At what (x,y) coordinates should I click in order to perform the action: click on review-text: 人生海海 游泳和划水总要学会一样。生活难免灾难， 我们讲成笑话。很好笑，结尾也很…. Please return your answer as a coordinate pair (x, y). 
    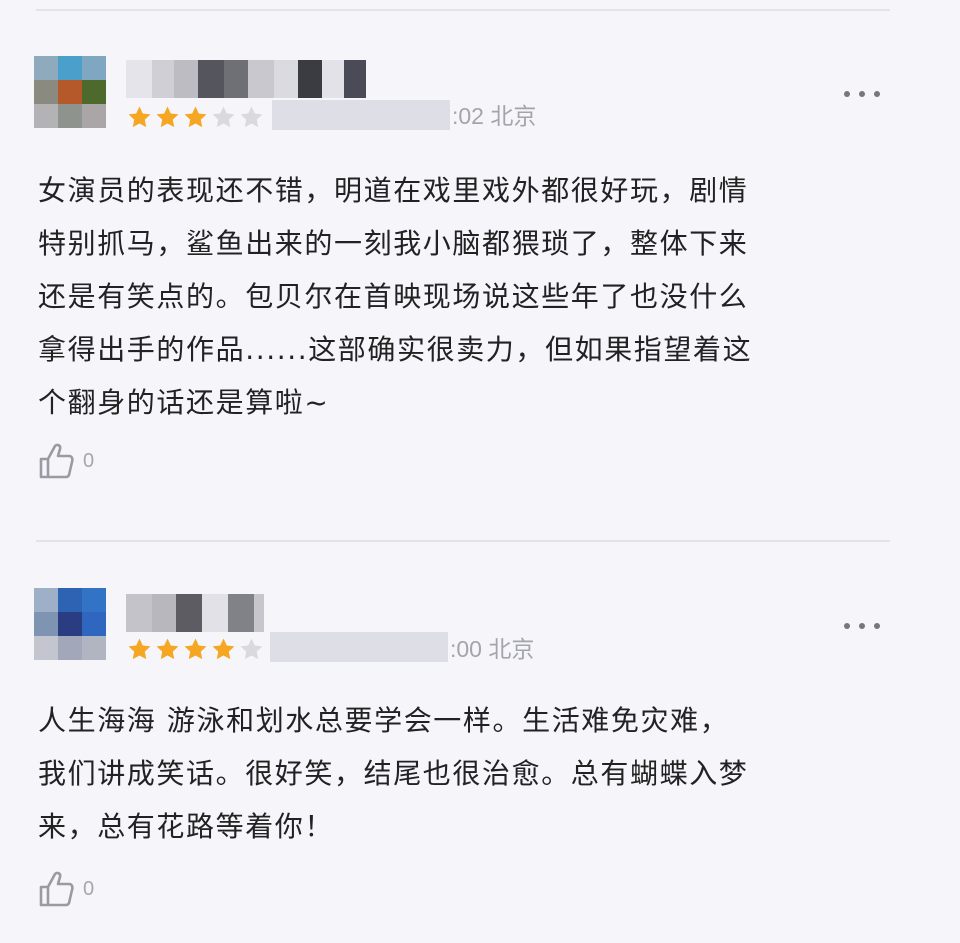
    Looking at the image, I should click on (393, 773).